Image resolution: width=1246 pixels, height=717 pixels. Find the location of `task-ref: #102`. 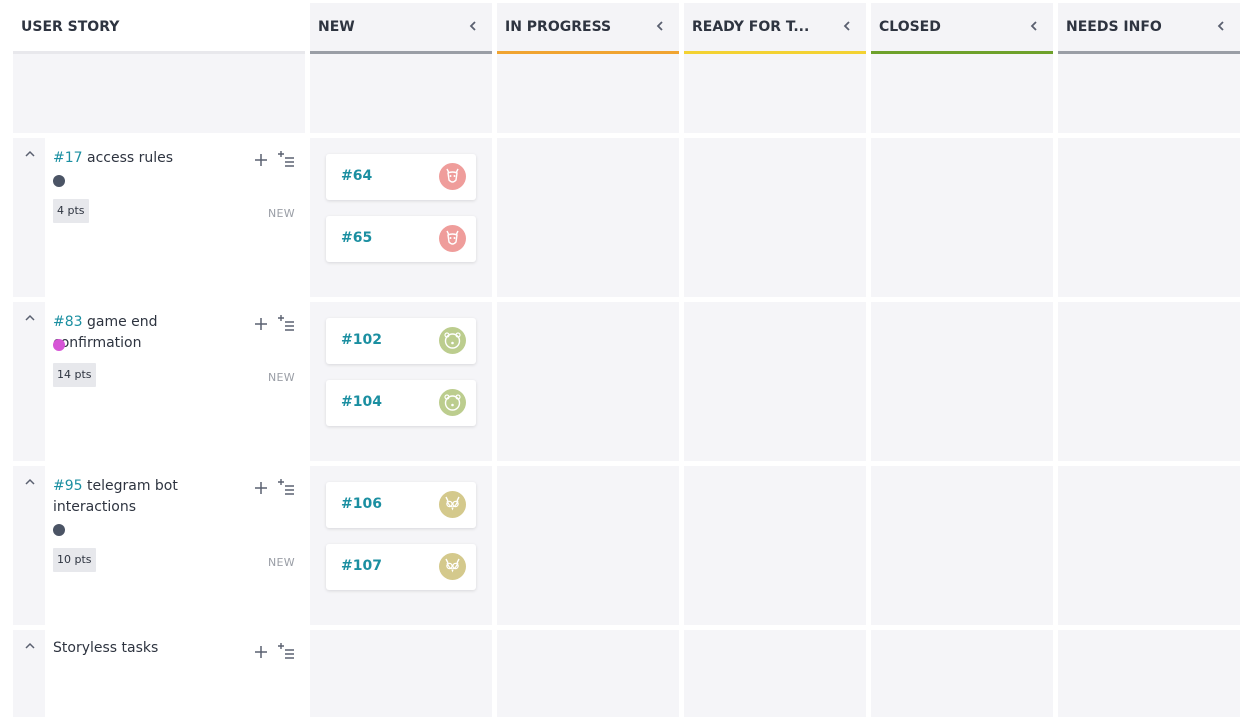

task-ref: #102 is located at coordinates (361, 340).